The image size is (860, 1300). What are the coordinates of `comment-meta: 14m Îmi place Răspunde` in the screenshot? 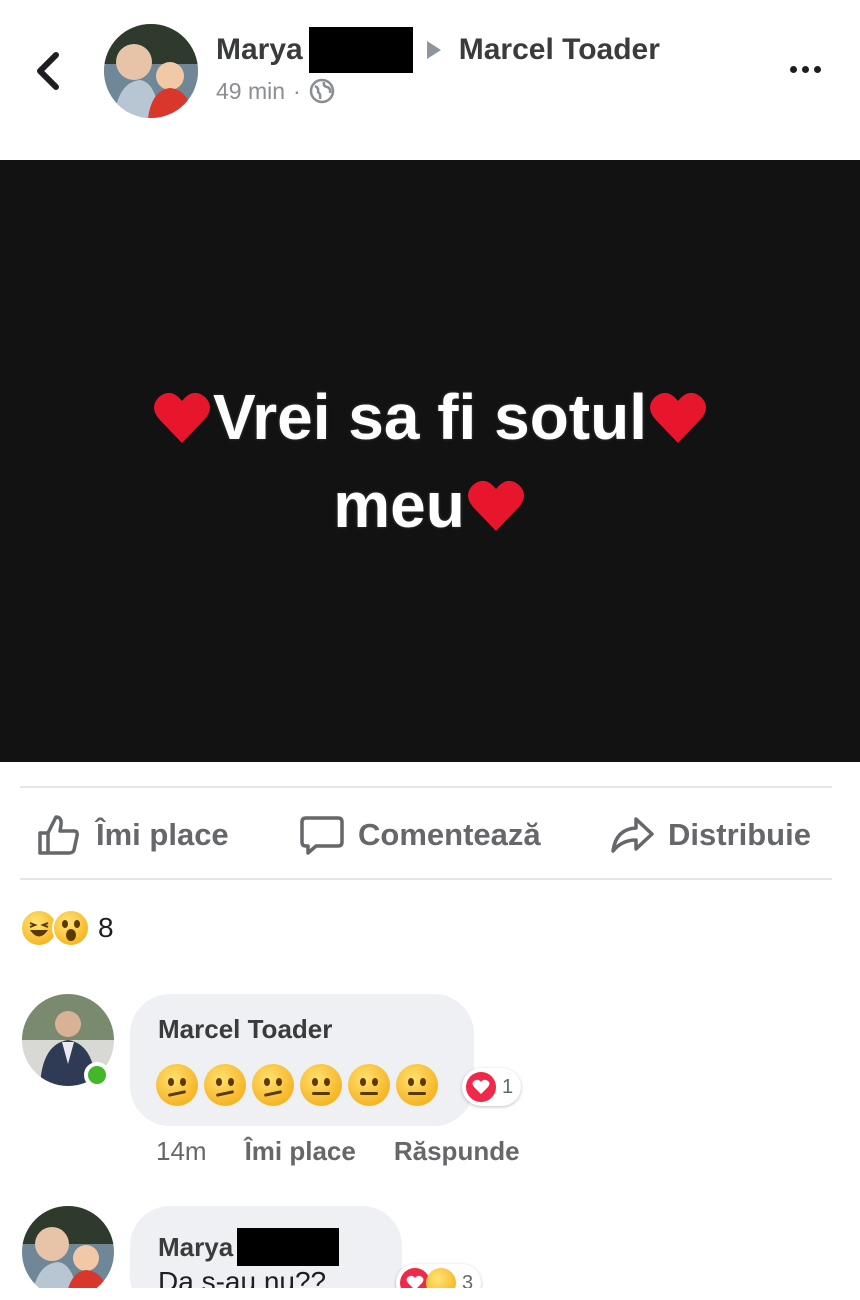 It's located at (357, 1151).